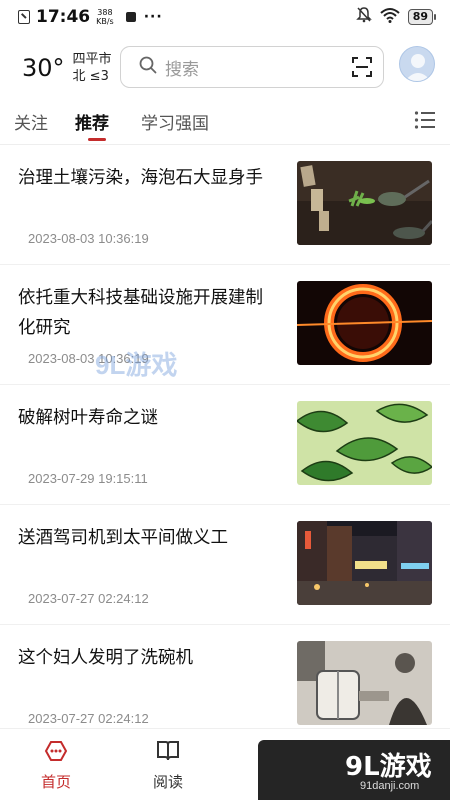  I want to click on news-date: 2023-08-03 10:36:19, so click(88, 238).